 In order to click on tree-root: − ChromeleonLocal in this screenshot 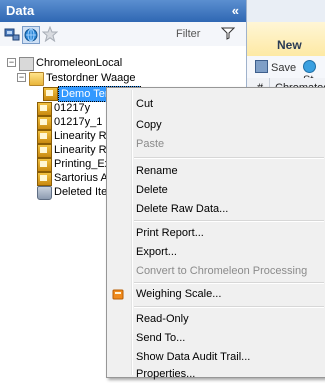, I will do `click(123, 63)`.